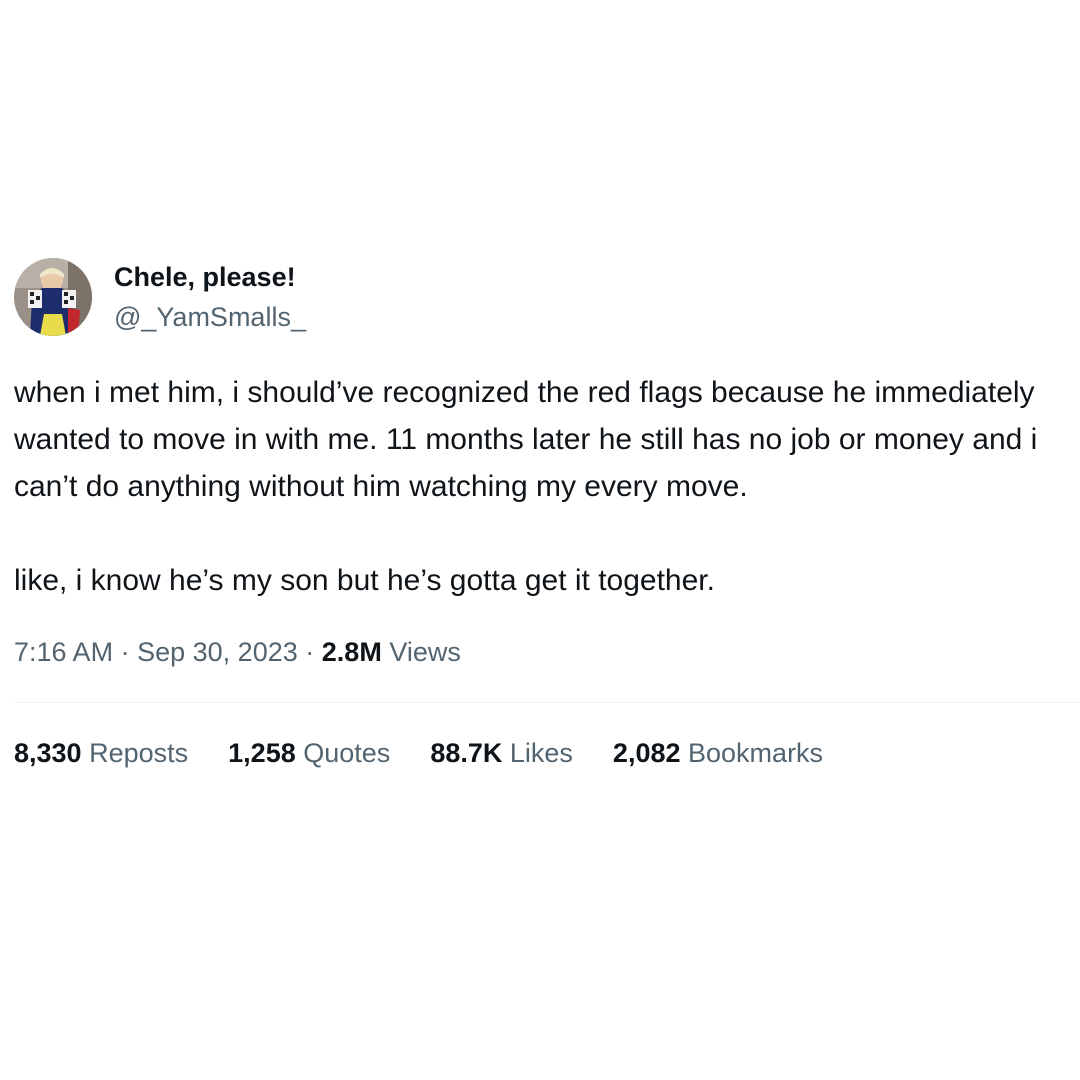 Image resolution: width=1080 pixels, height=1080 pixels. I want to click on reposts-count: 8,330, so click(48, 753).